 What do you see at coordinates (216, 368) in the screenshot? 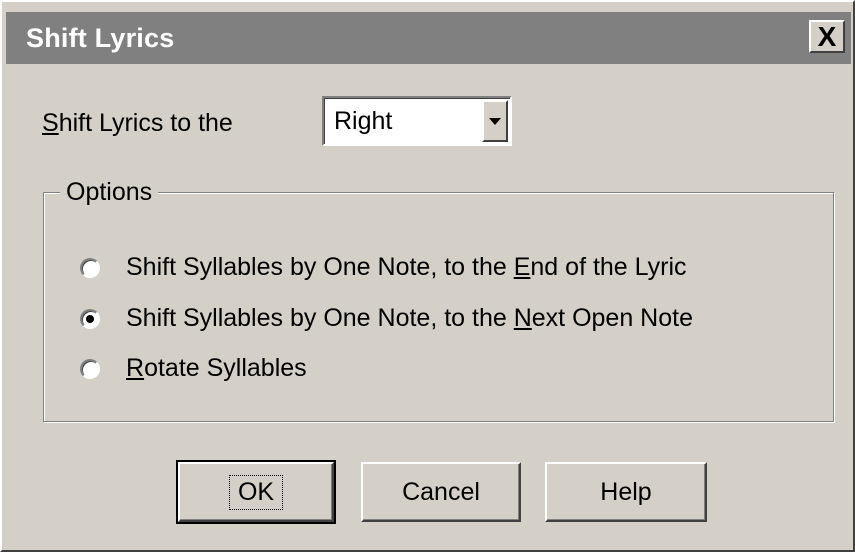
I see `radio-label: Rotate Syllables` at bounding box center [216, 368].